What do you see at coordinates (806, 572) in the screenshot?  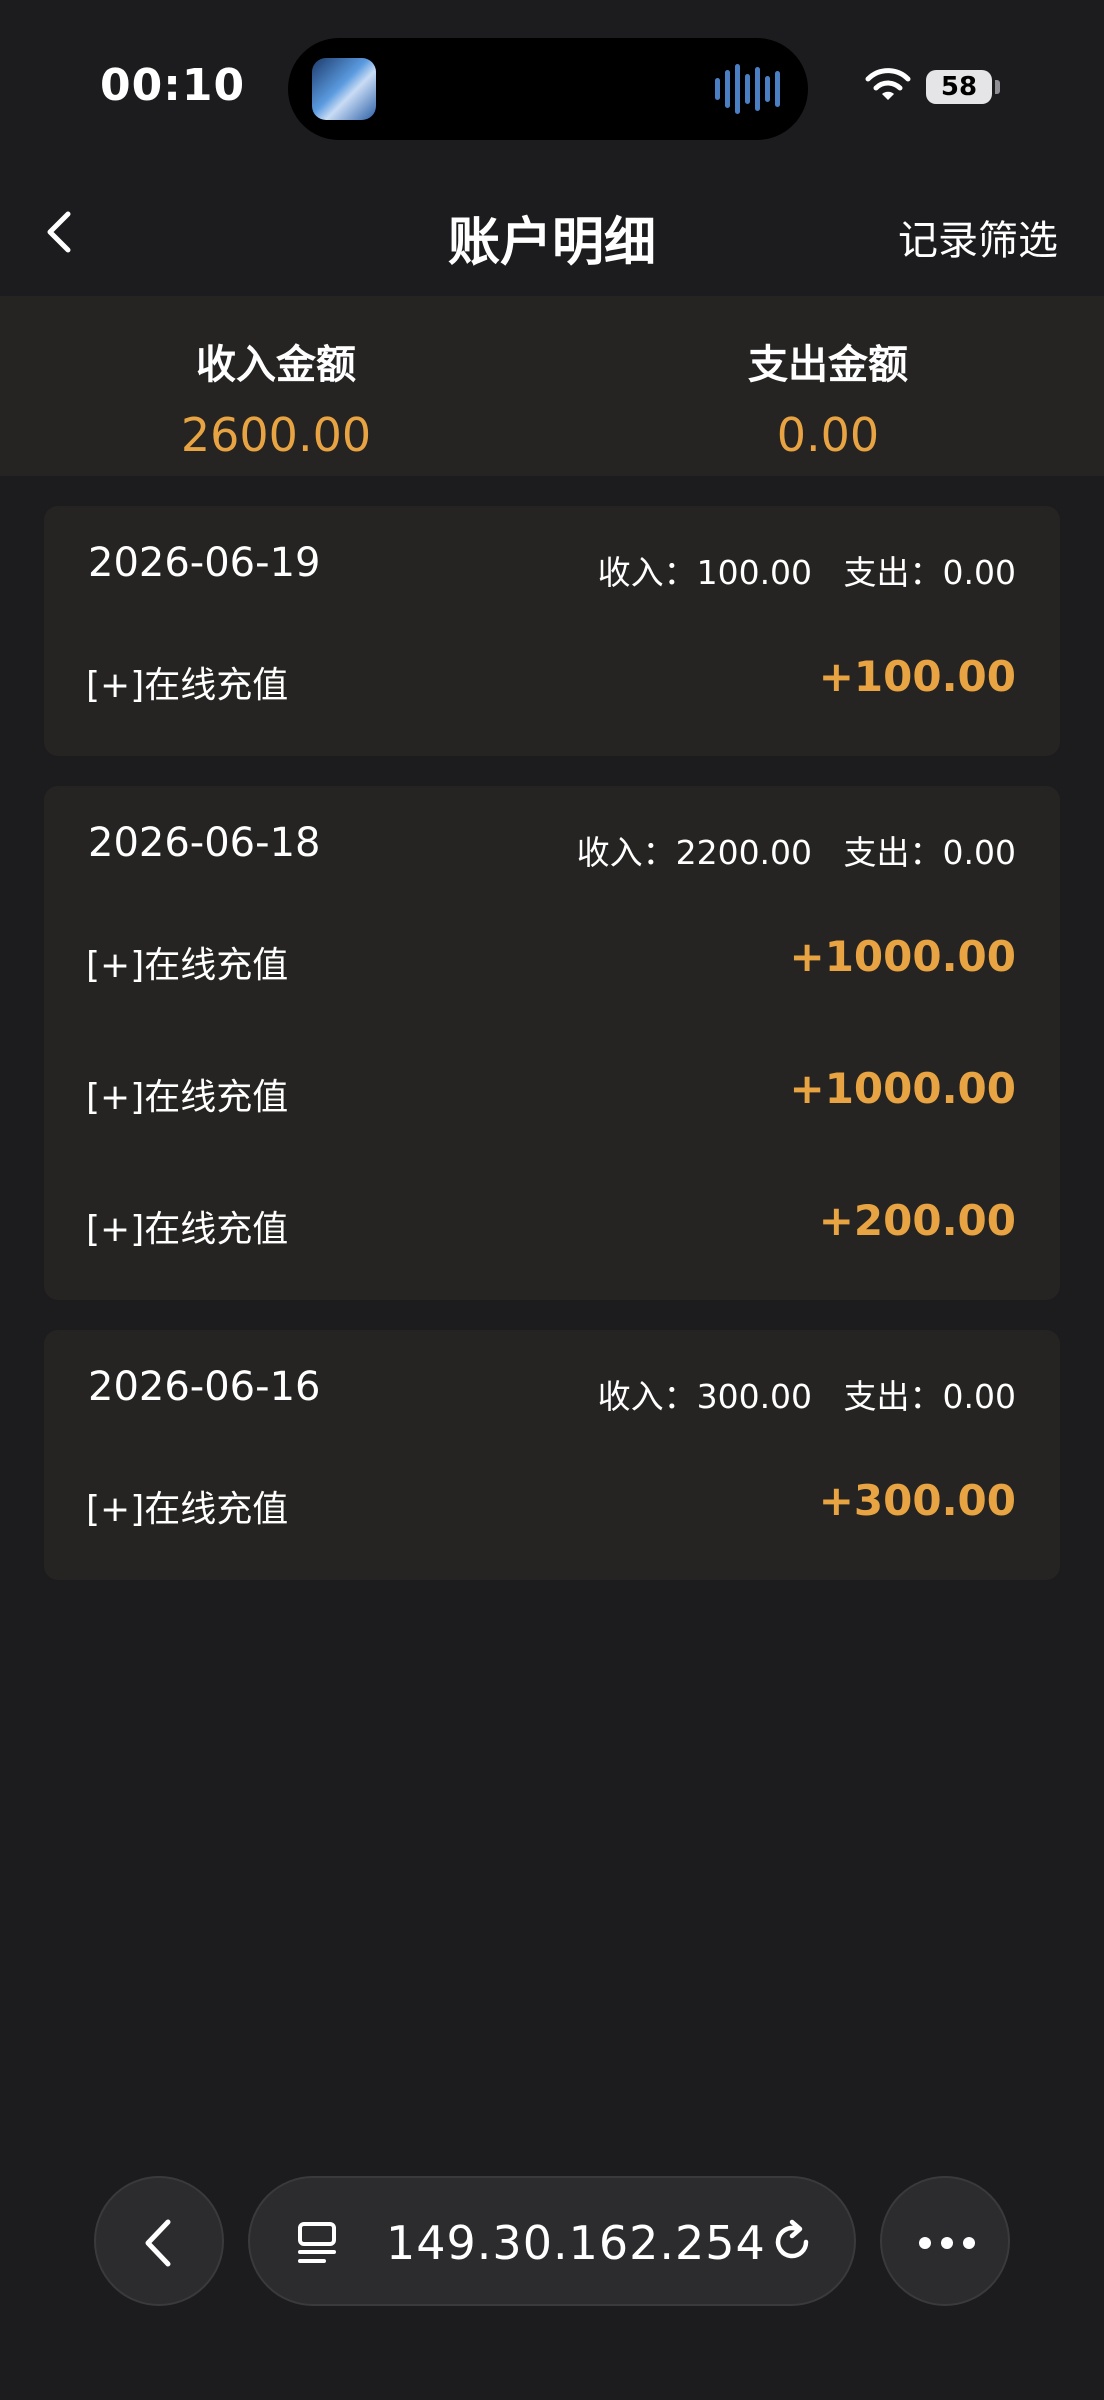 I see `day-totals: 收入：100.00 支出：0.00` at bounding box center [806, 572].